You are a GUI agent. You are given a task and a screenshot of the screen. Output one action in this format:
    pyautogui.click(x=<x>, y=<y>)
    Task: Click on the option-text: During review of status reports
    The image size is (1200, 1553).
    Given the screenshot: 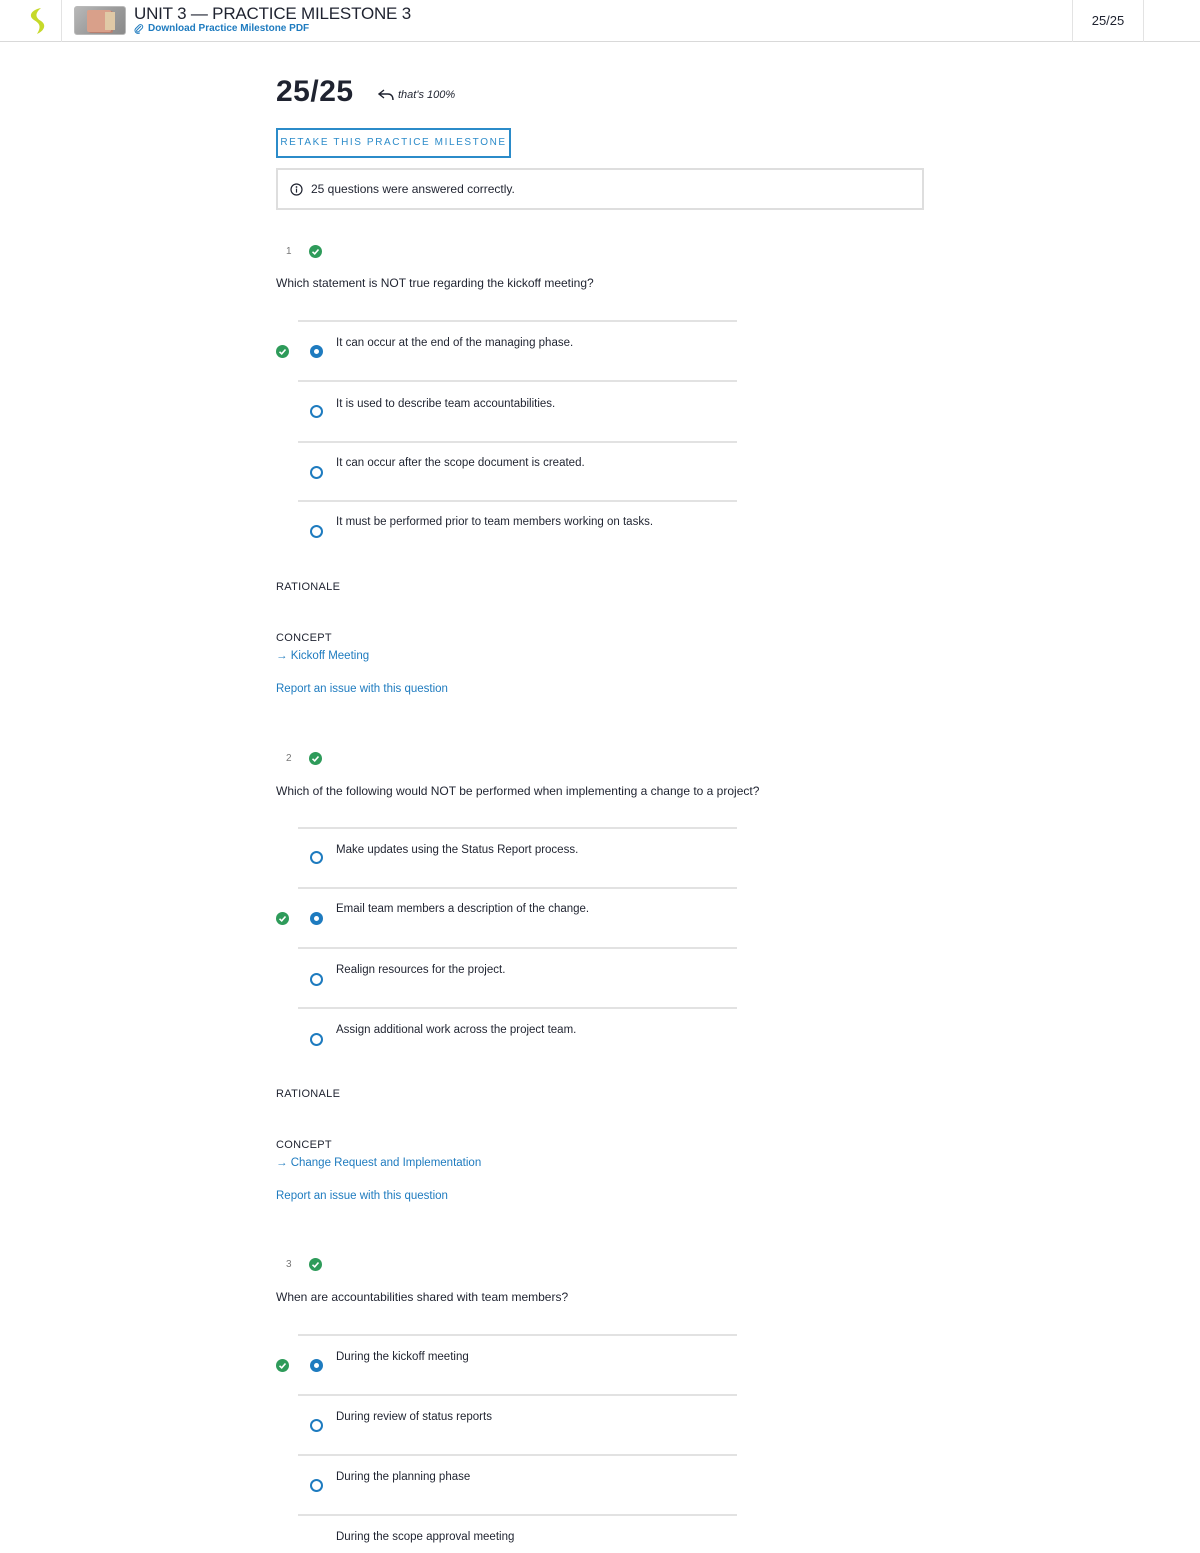 What is the action you would take?
    pyautogui.click(x=414, y=1417)
    